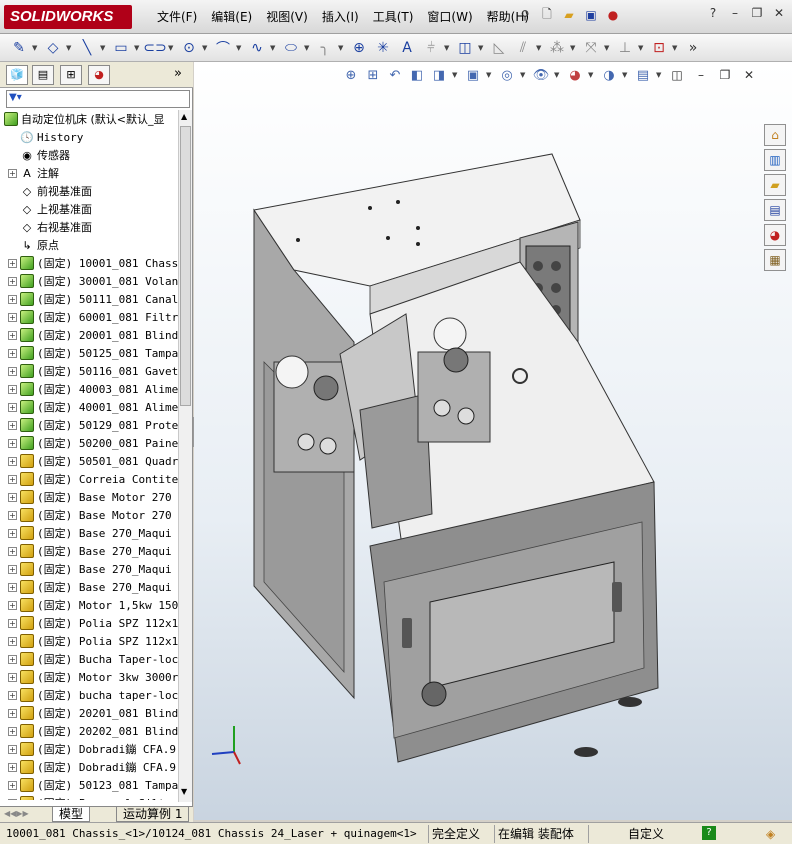  What do you see at coordinates (693, 48) in the screenshot?
I see `more-tools-icon: »` at bounding box center [693, 48].